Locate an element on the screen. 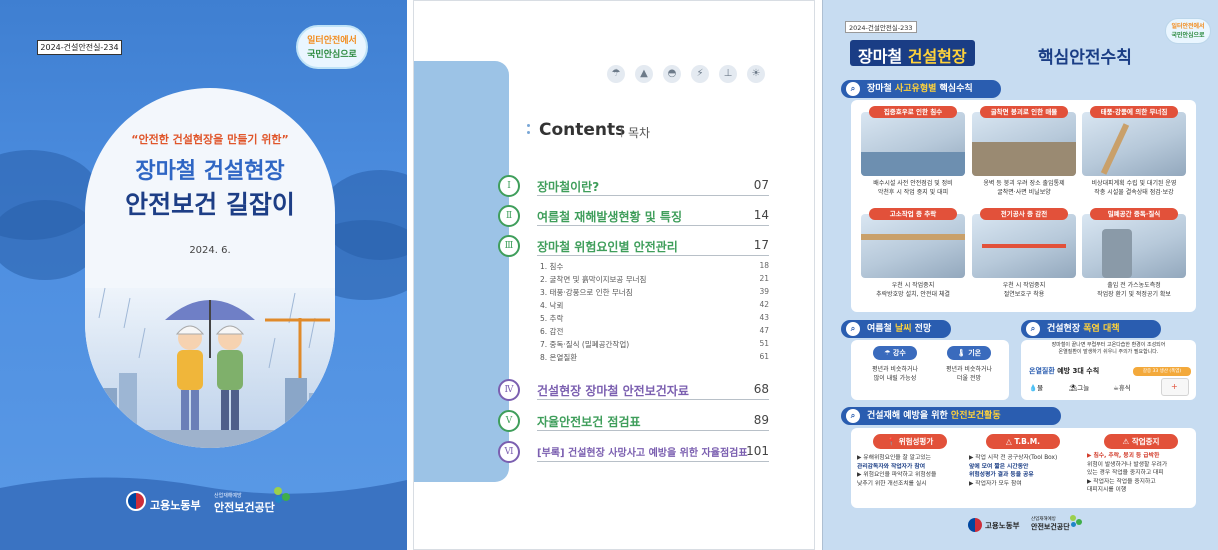 The height and width of the screenshot is (550, 1218). title-dot is located at coordinates (528, 125).